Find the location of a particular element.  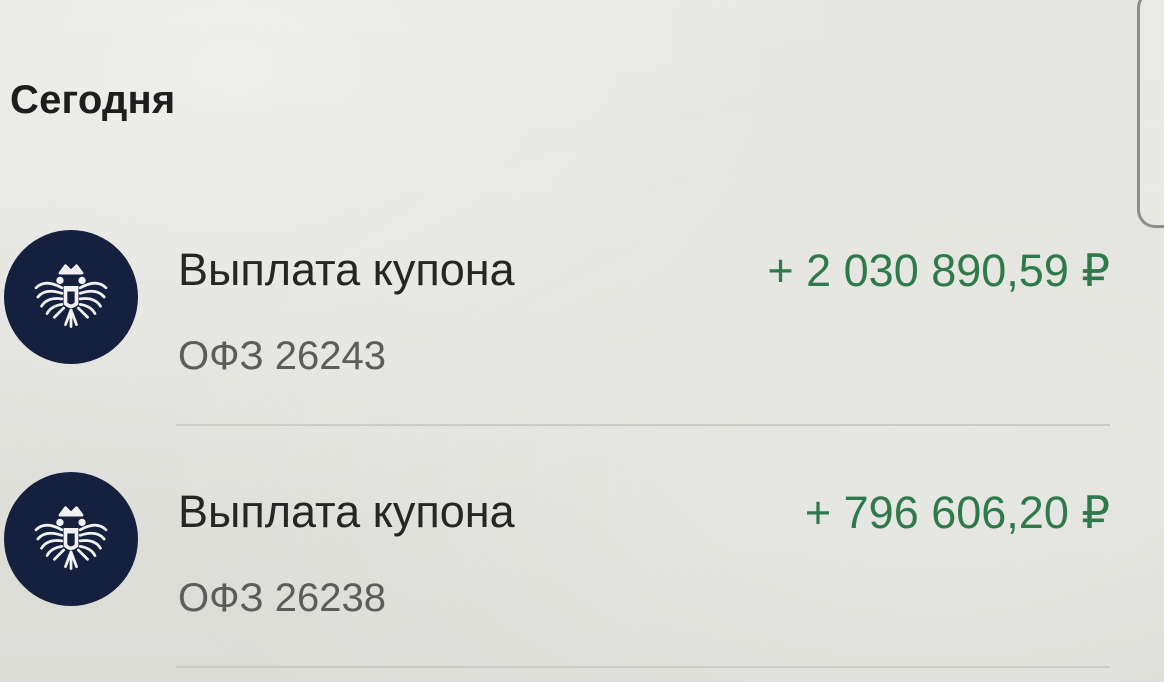

transaction-subtitle: ОФЗ 26243 is located at coordinates (282, 356).